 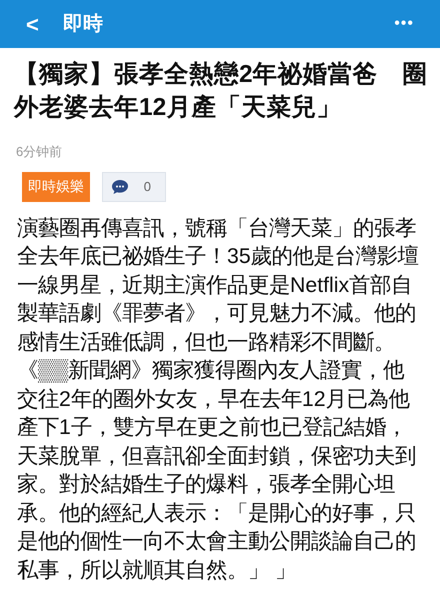 What do you see at coordinates (120, 186) in the screenshot?
I see `chat-bubble-icon` at bounding box center [120, 186].